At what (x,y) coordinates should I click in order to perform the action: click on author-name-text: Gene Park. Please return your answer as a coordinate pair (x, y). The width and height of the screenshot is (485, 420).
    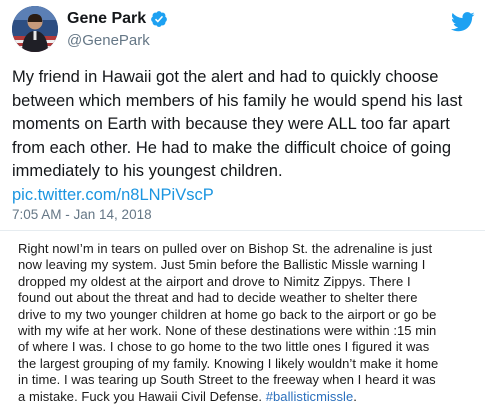
    Looking at the image, I should click on (107, 18).